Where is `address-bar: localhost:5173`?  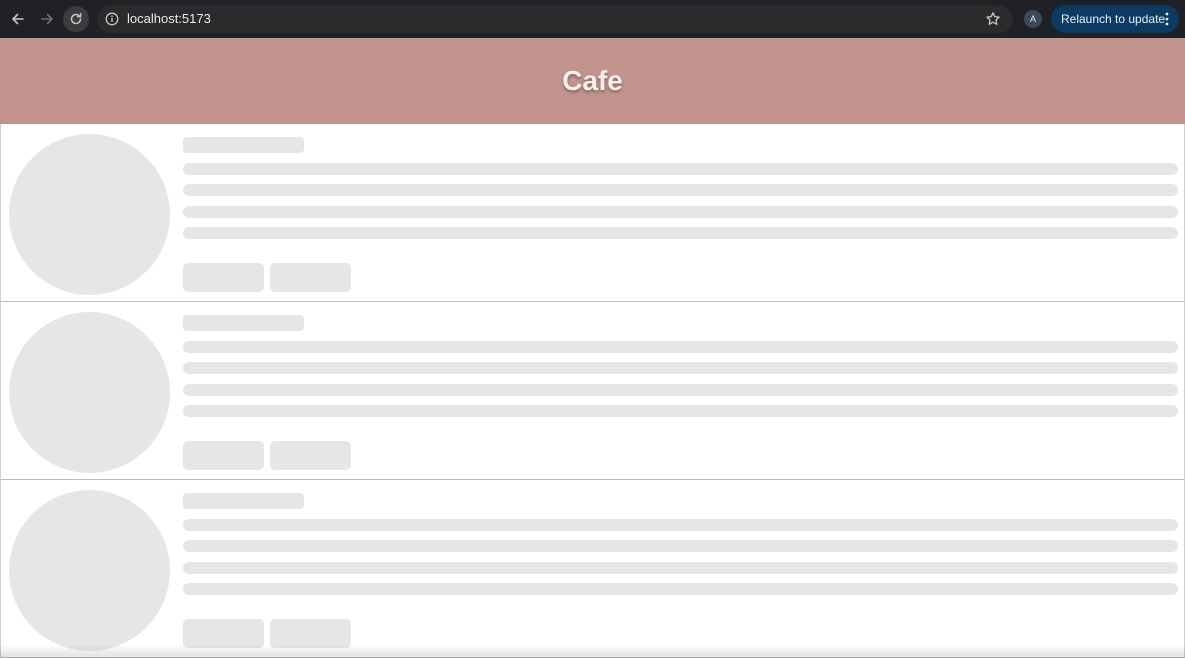
address-bar: localhost:5173 is located at coordinates (555, 19).